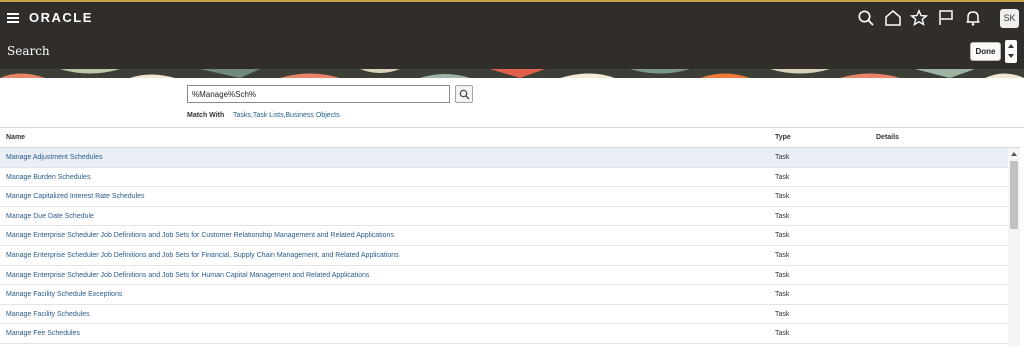 The width and height of the screenshot is (1024, 357). I want to click on task-name-link: Manage Burden Schedules, so click(48, 177).